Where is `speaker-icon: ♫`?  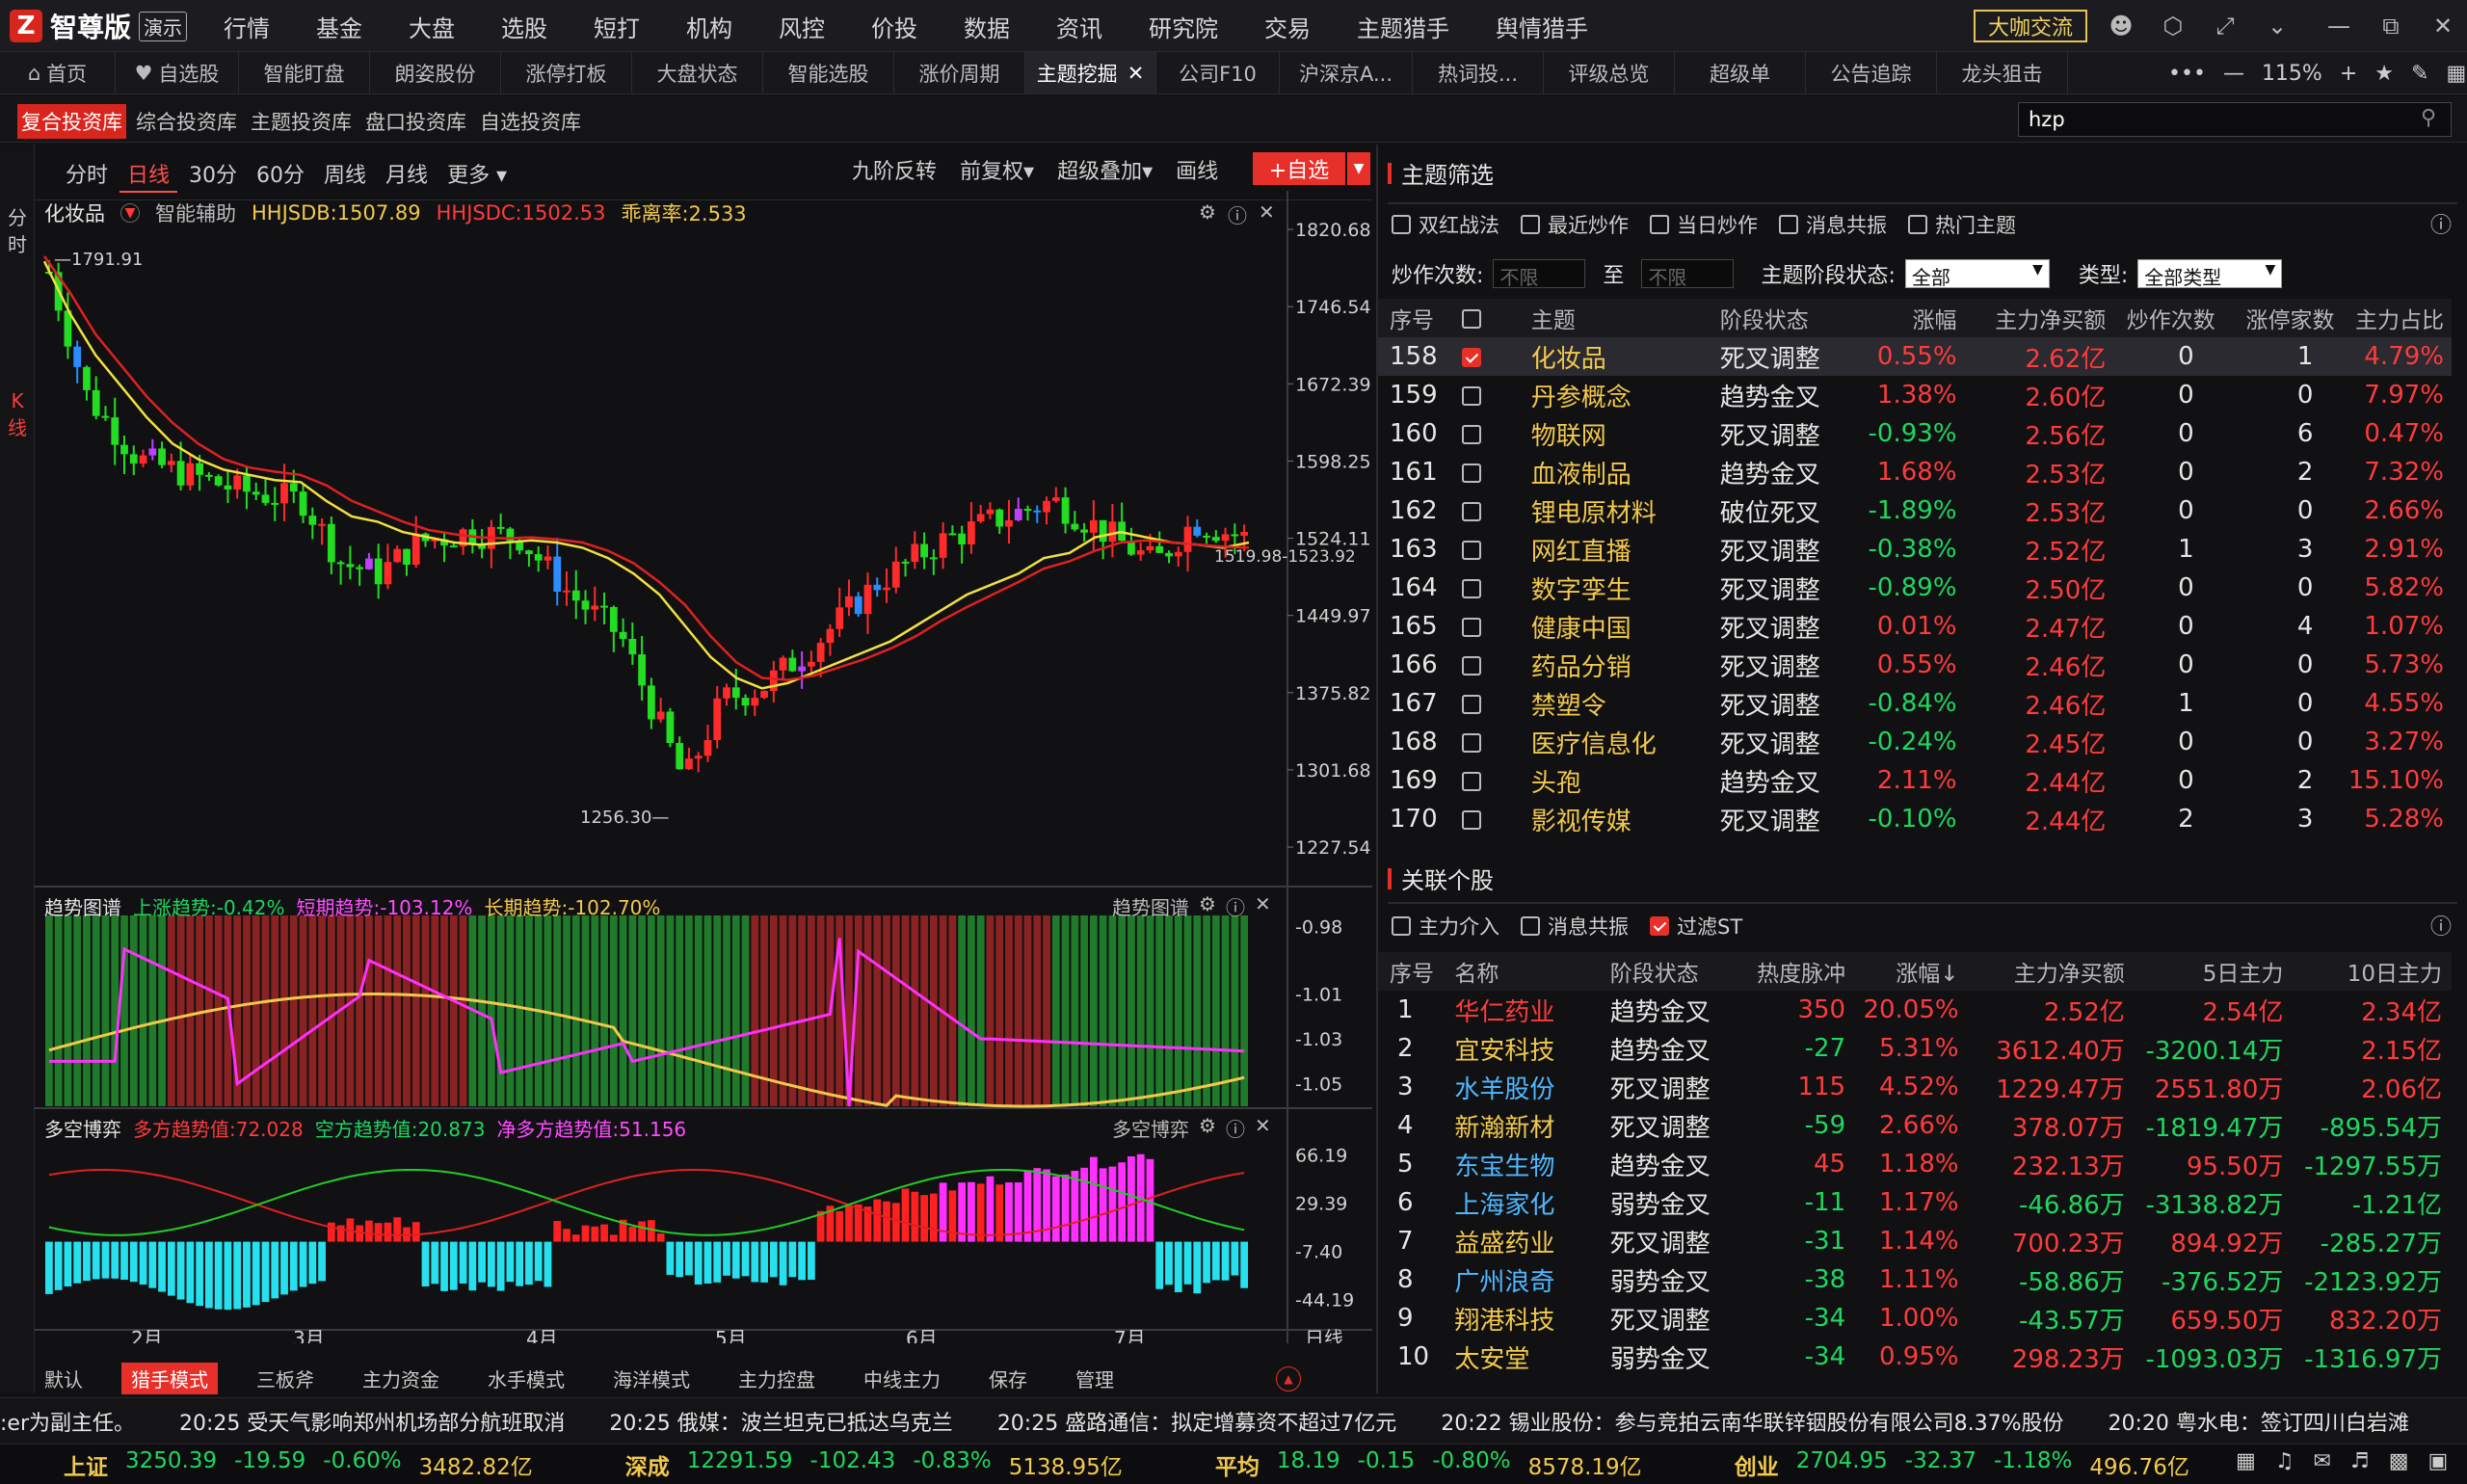 speaker-icon: ♫ is located at coordinates (2285, 1461).